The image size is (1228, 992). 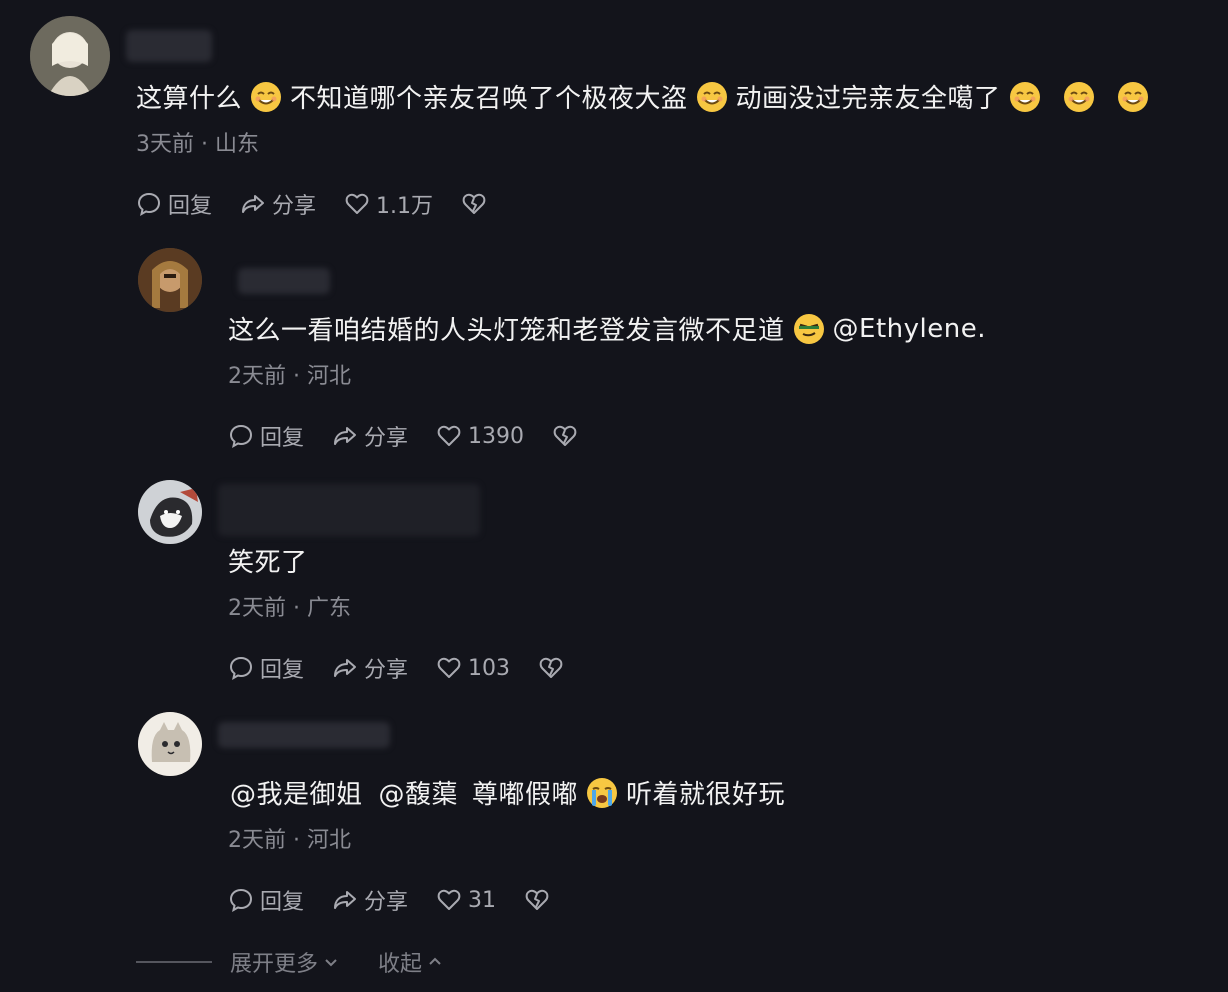 What do you see at coordinates (489, 99) in the screenshot?
I see `comment-text-segment: 不知道哪个亲友召唤了个极夜大盗` at bounding box center [489, 99].